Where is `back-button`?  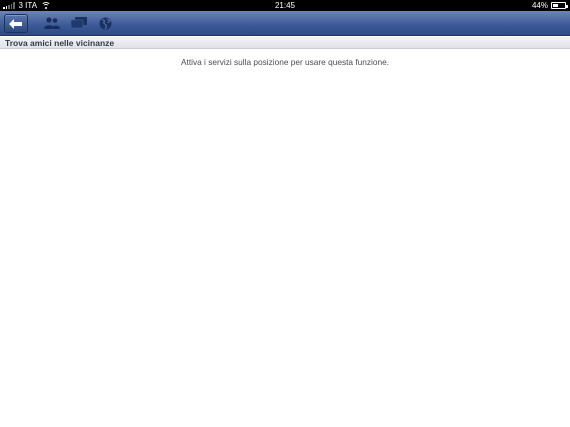 back-button is located at coordinates (16, 23).